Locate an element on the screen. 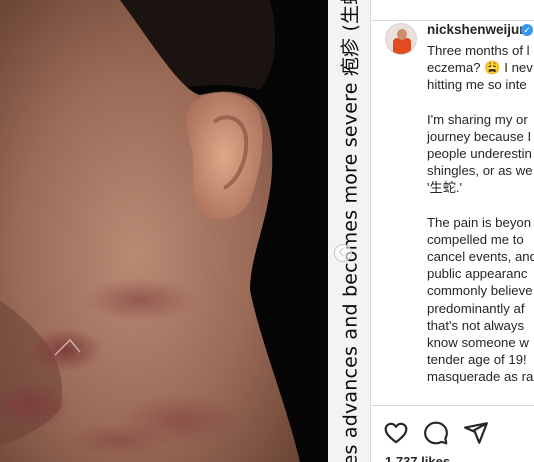 The height and width of the screenshot is (462, 534). post-actions-bar: 1,737 likes is located at coordinates (452, 433).